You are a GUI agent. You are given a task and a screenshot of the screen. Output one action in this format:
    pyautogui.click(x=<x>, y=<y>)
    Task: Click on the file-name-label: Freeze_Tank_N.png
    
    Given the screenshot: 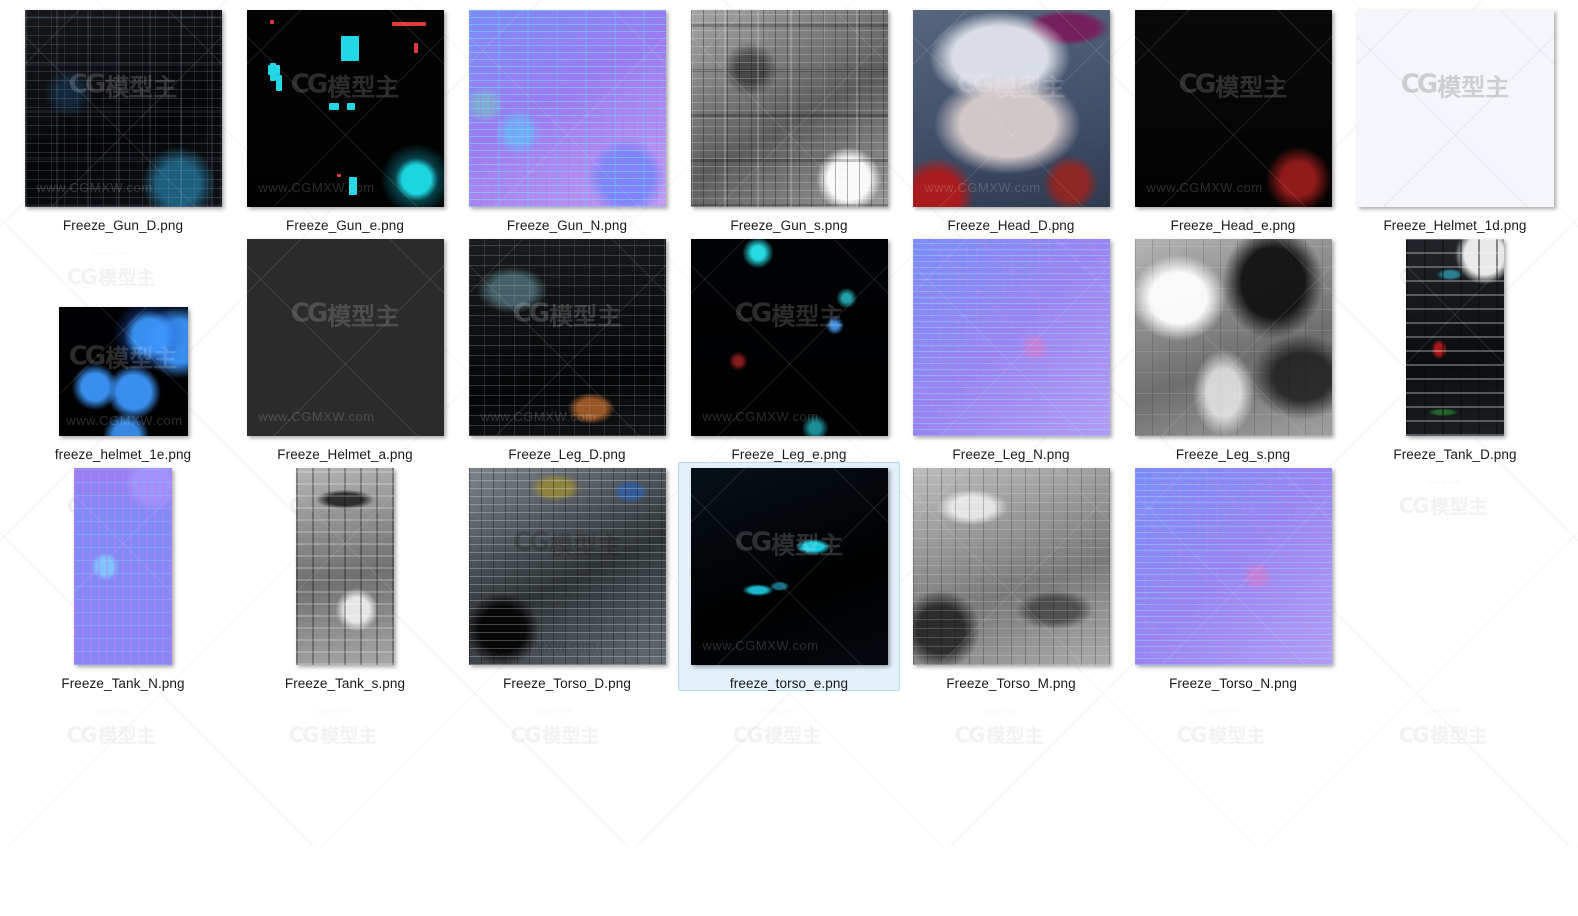 What is the action you would take?
    pyautogui.click(x=122, y=683)
    